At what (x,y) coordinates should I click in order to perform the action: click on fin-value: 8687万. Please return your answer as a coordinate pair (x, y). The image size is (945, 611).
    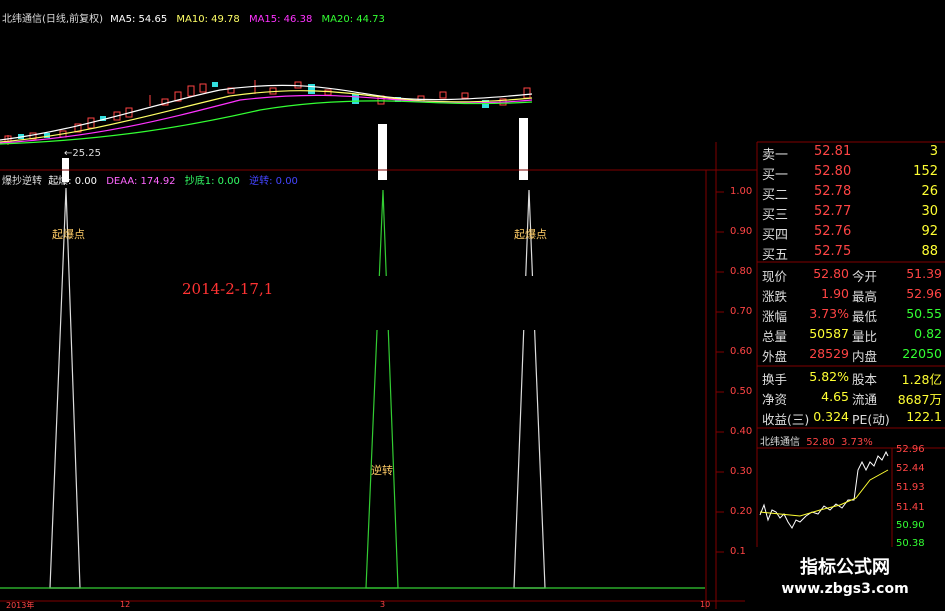
    Looking at the image, I should click on (919, 399).